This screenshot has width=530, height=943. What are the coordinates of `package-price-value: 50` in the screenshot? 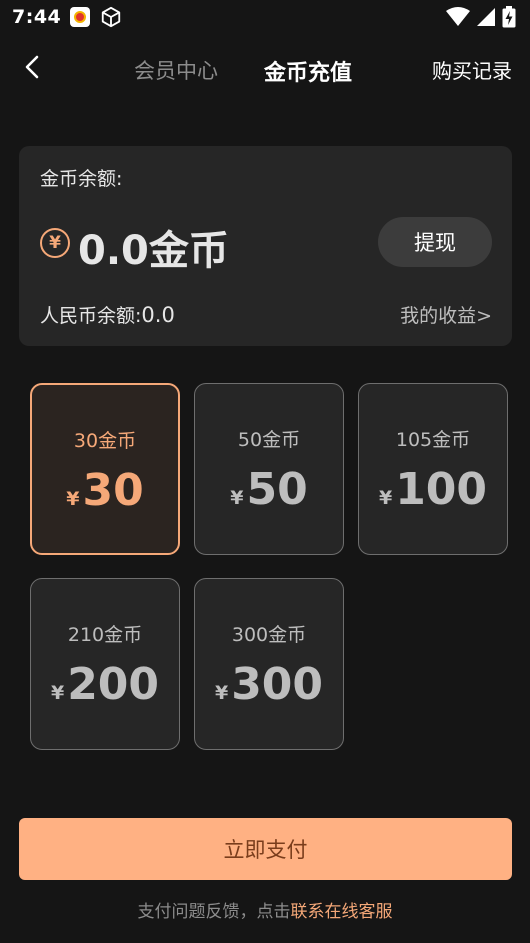 It's located at (277, 489).